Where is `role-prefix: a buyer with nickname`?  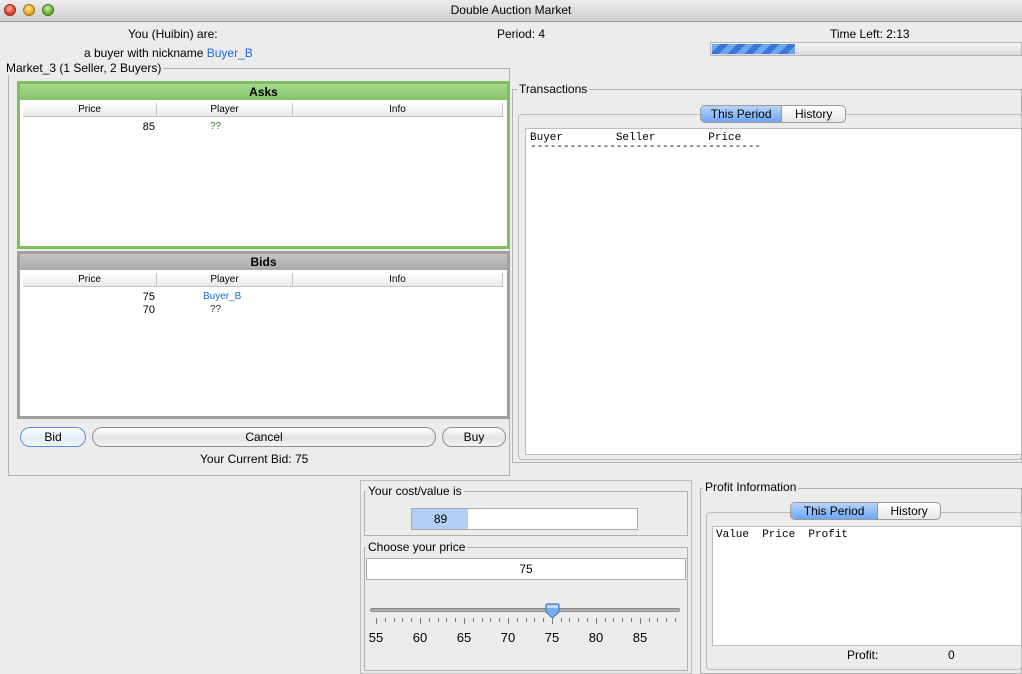
role-prefix: a buyer with nickname is located at coordinates (144, 53).